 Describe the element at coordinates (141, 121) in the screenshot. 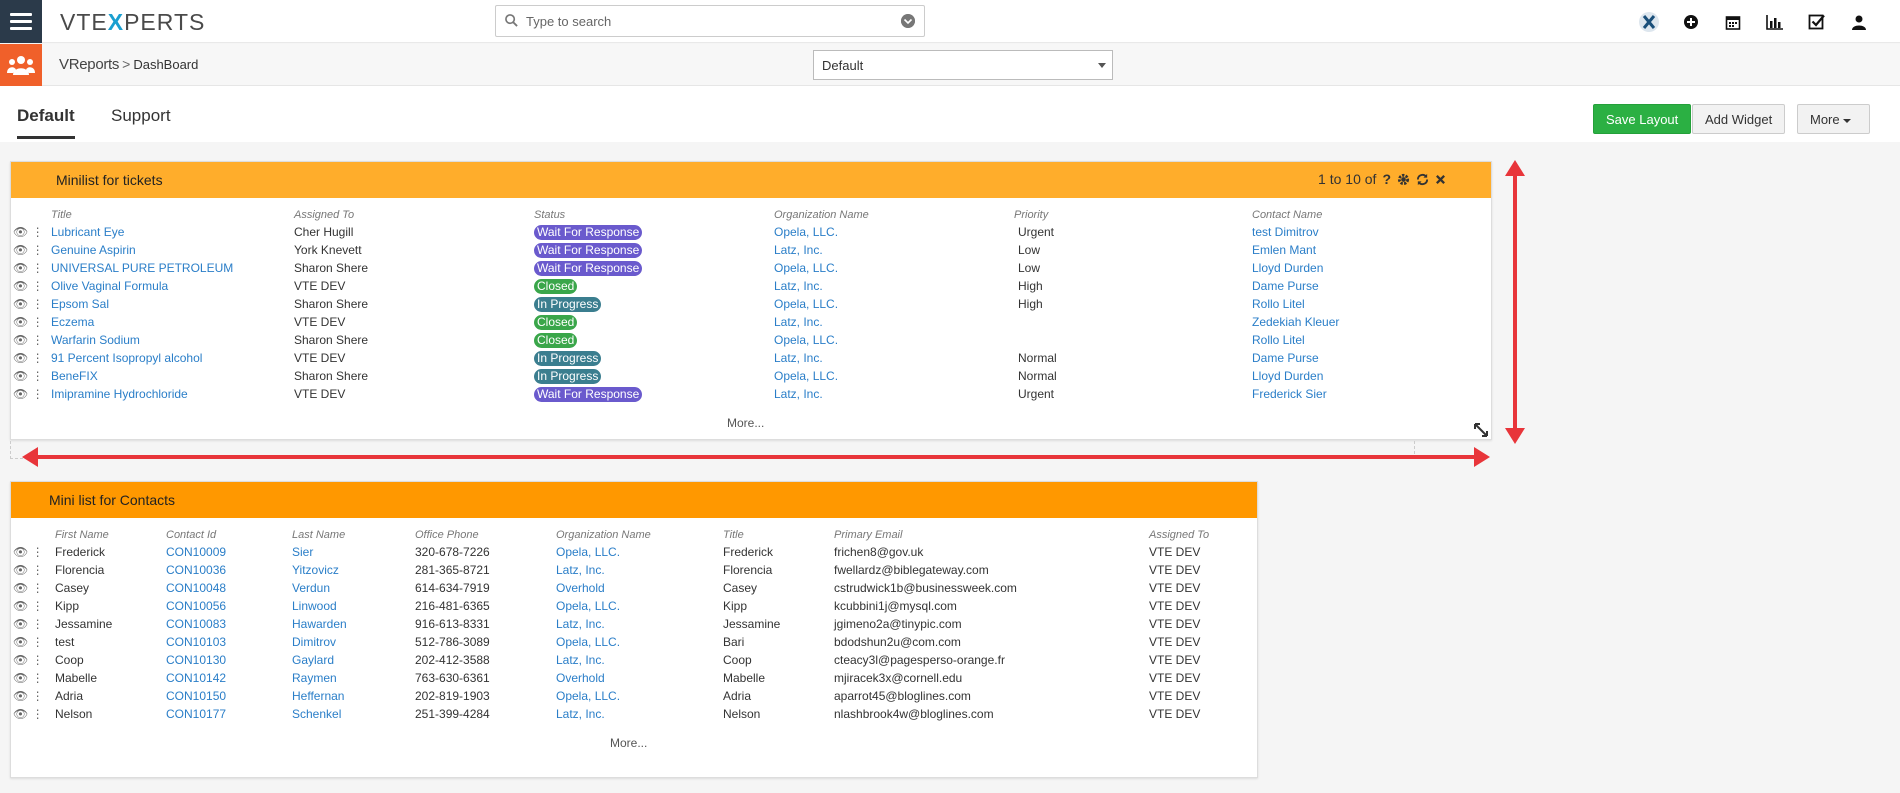

I see `tab-support: Support` at that location.